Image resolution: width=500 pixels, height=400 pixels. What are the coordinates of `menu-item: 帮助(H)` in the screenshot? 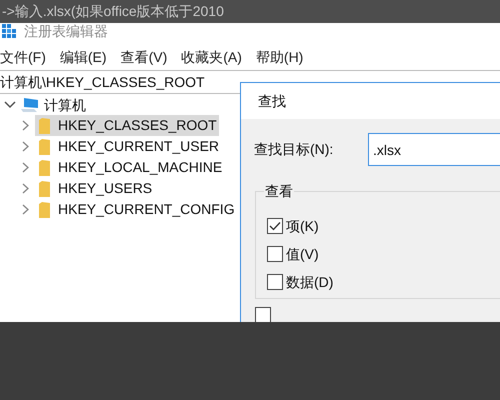 It's located at (280, 57).